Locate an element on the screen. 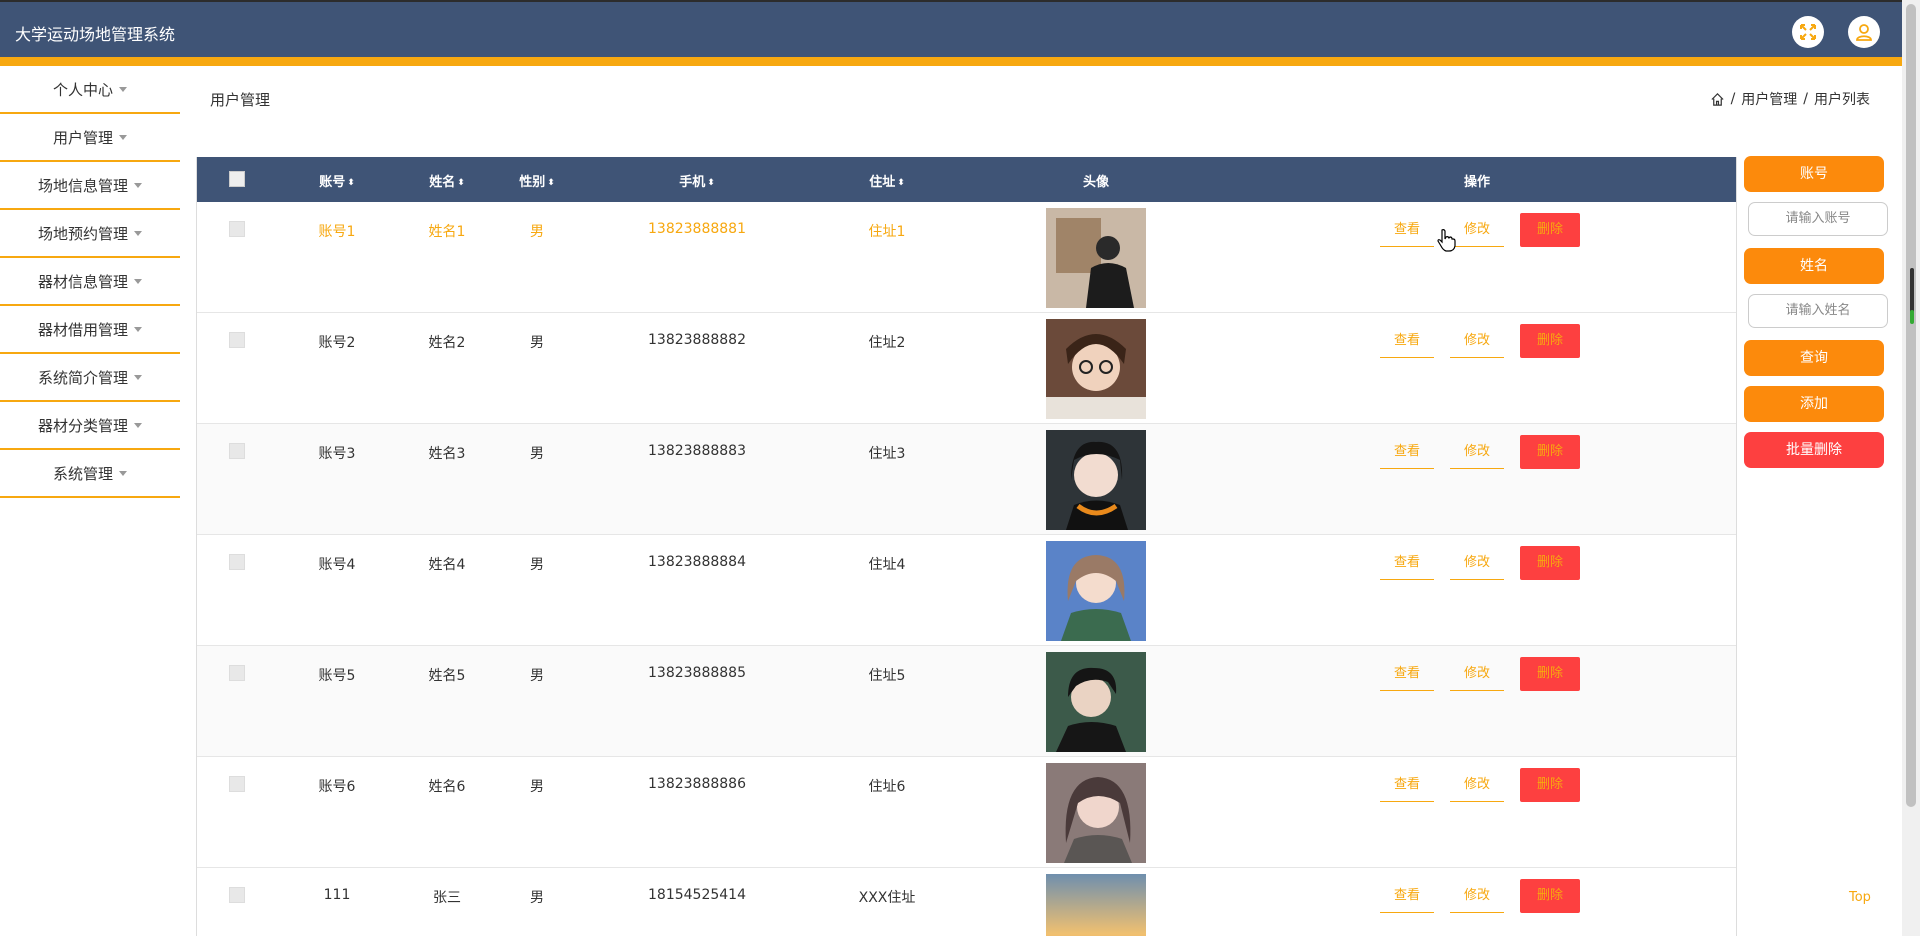  back-to-top-link: Top is located at coordinates (1860, 897).